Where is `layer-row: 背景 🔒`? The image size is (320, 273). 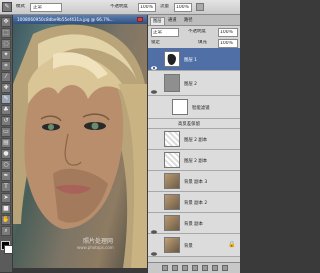 layer-row: 背景 🔒 is located at coordinates (194, 245).